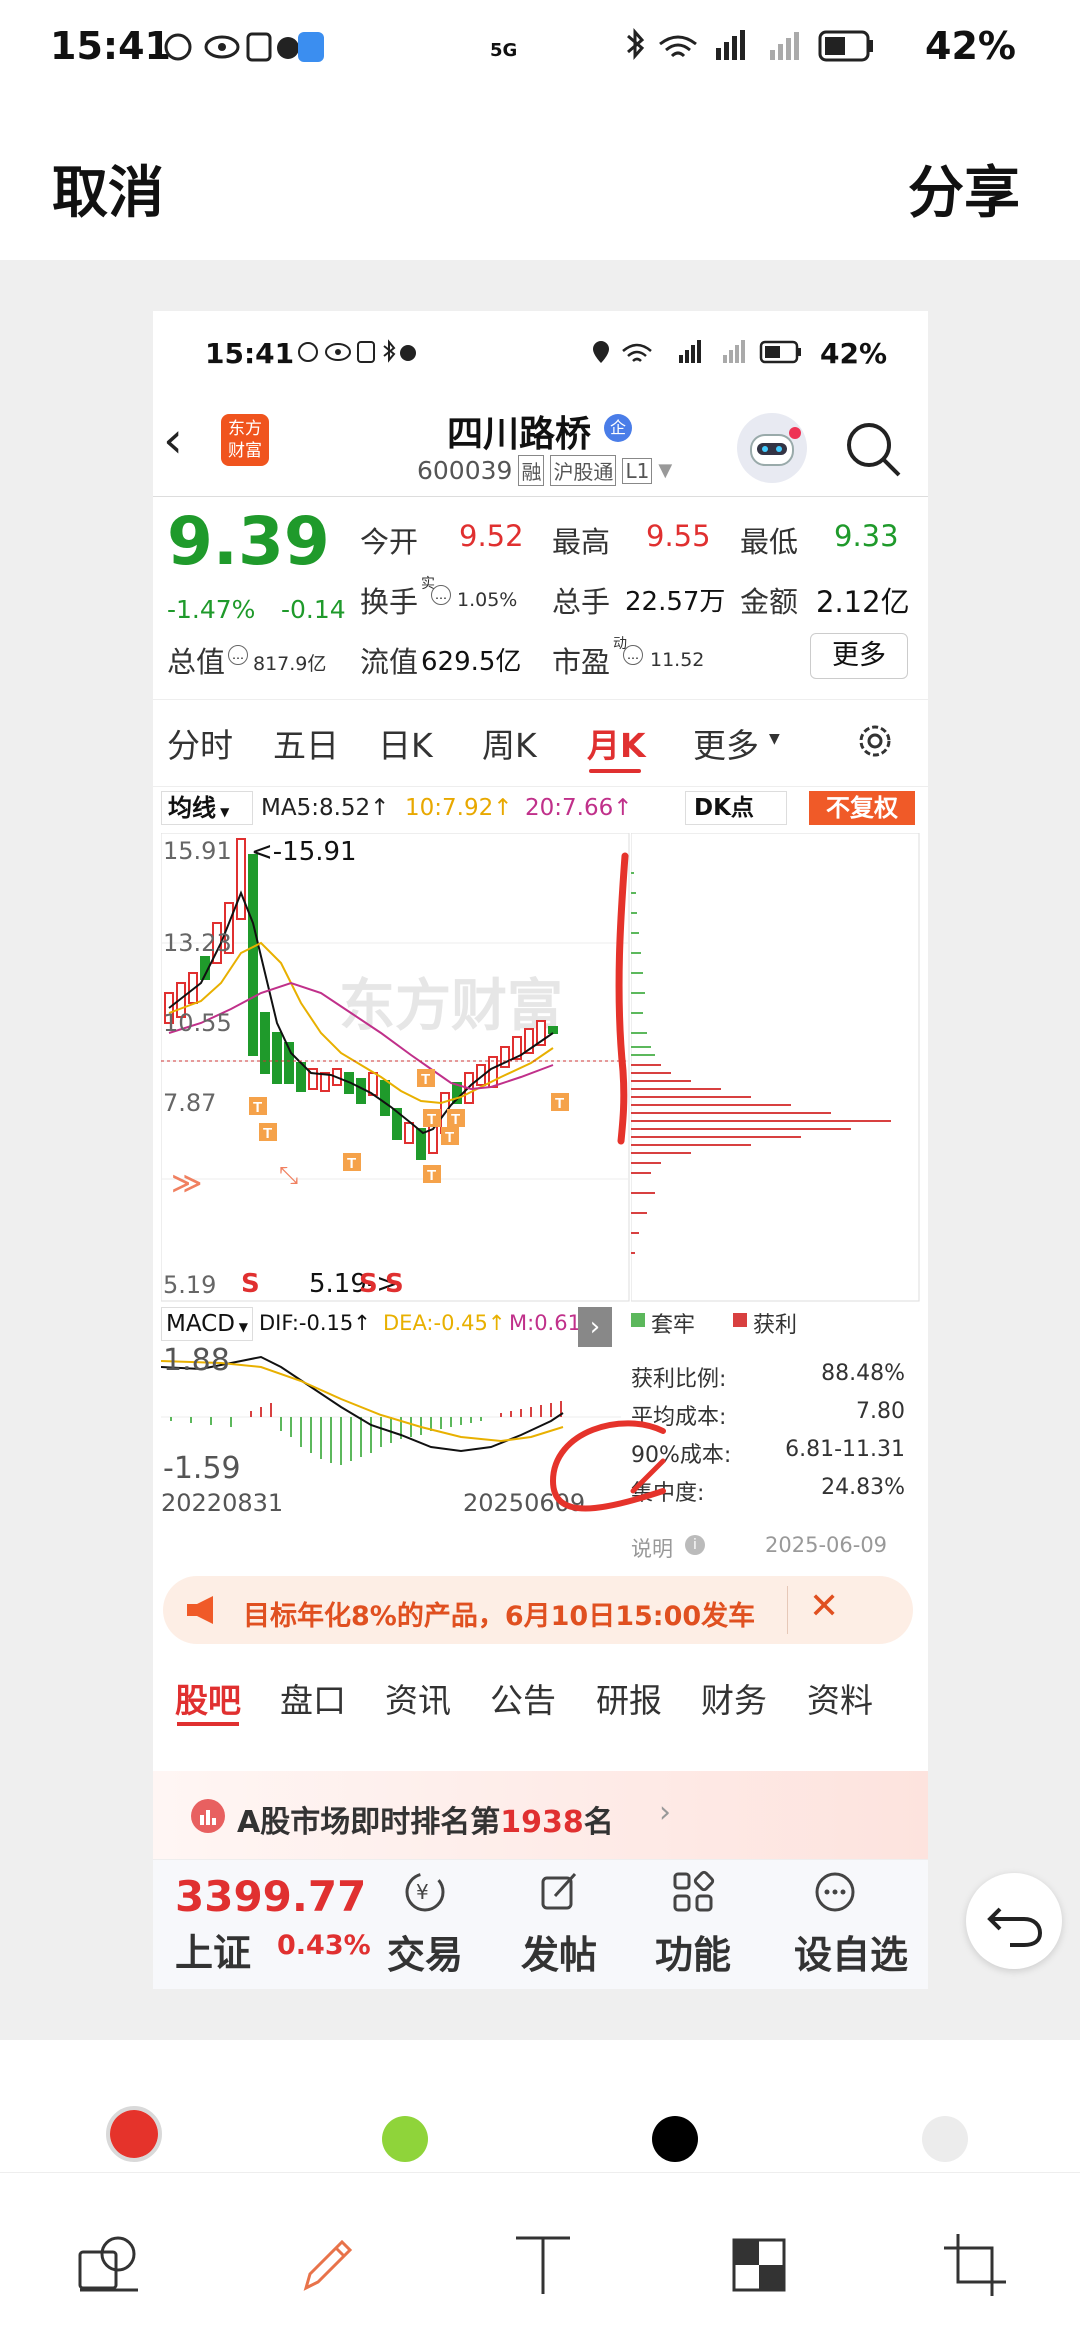 The height and width of the screenshot is (2340, 1080). I want to click on status-bar: 15:41 5G 42%, so click(540, 60).